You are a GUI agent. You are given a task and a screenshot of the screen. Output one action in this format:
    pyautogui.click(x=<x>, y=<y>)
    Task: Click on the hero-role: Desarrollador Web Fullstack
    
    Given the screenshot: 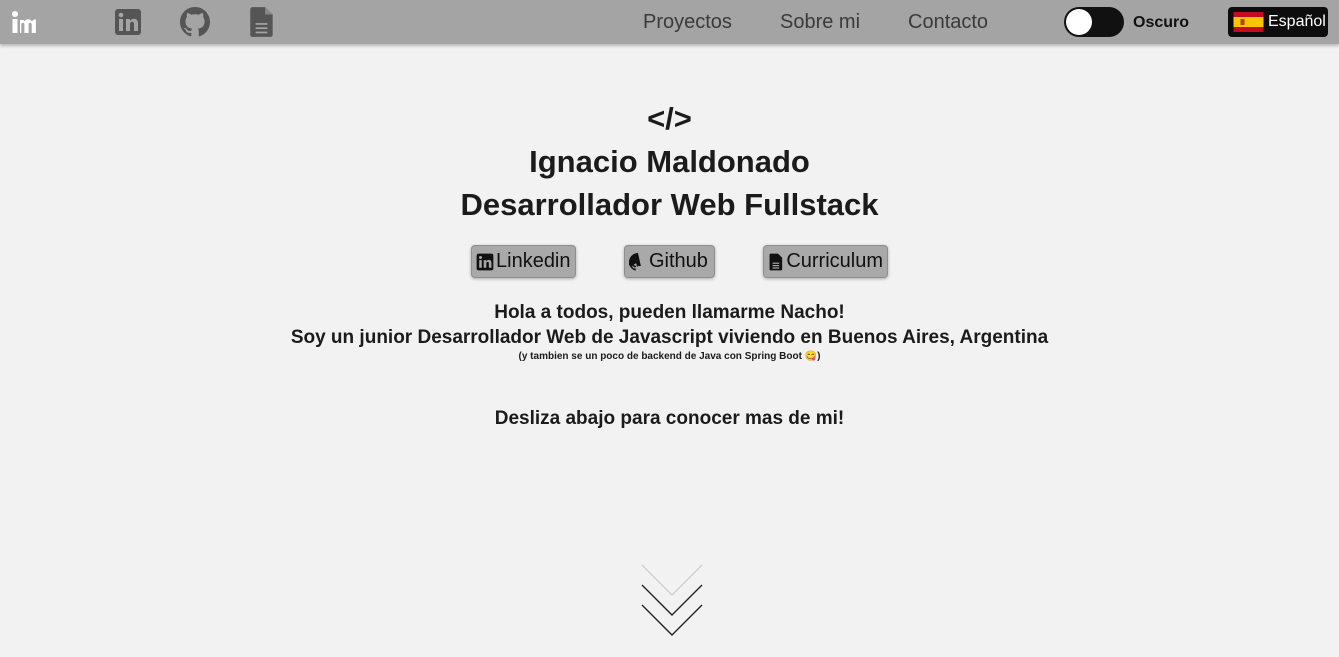 What is the action you would take?
    pyautogui.click(x=669, y=204)
    